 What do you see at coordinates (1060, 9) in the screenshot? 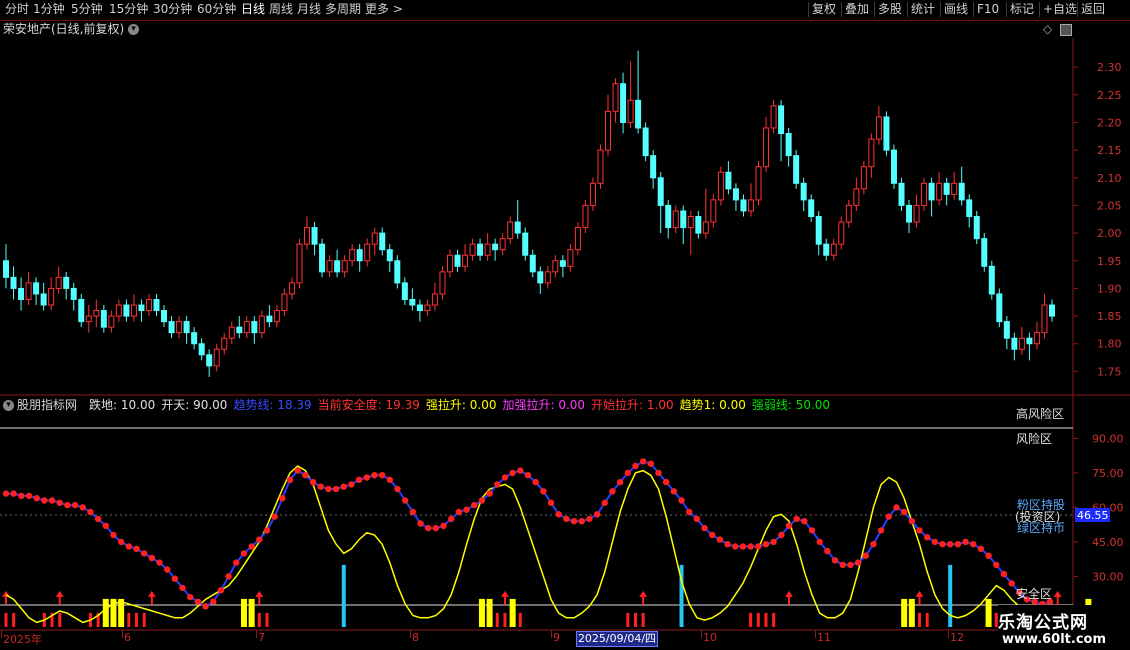
I see `toolbar-right-7: +自选` at bounding box center [1060, 9].